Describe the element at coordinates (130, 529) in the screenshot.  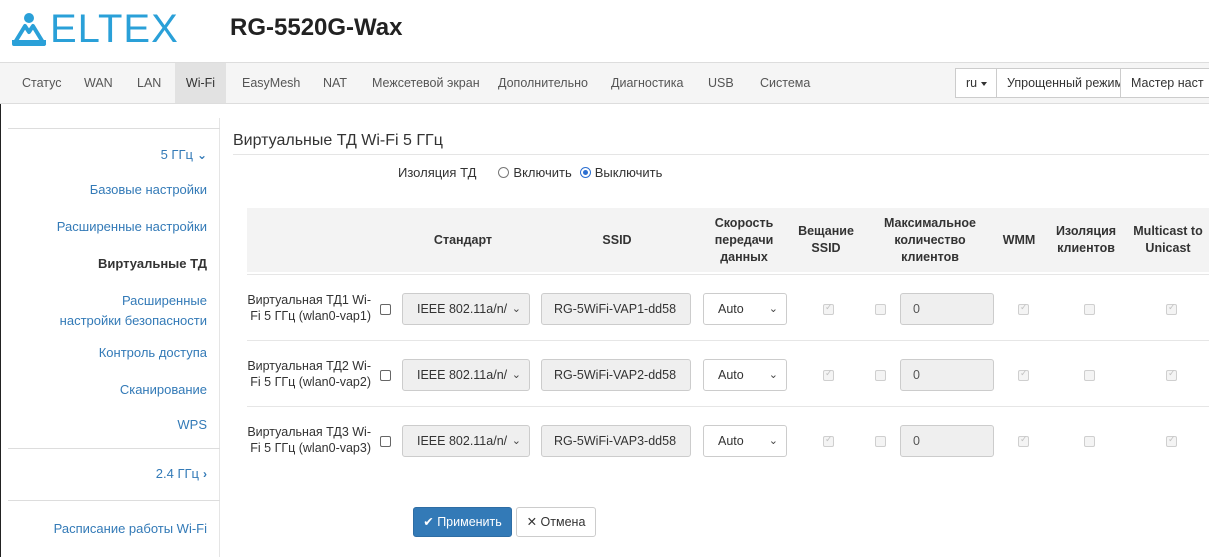
I see `sidebar-item-schedule: Расписание работы Wi-Fi` at that location.